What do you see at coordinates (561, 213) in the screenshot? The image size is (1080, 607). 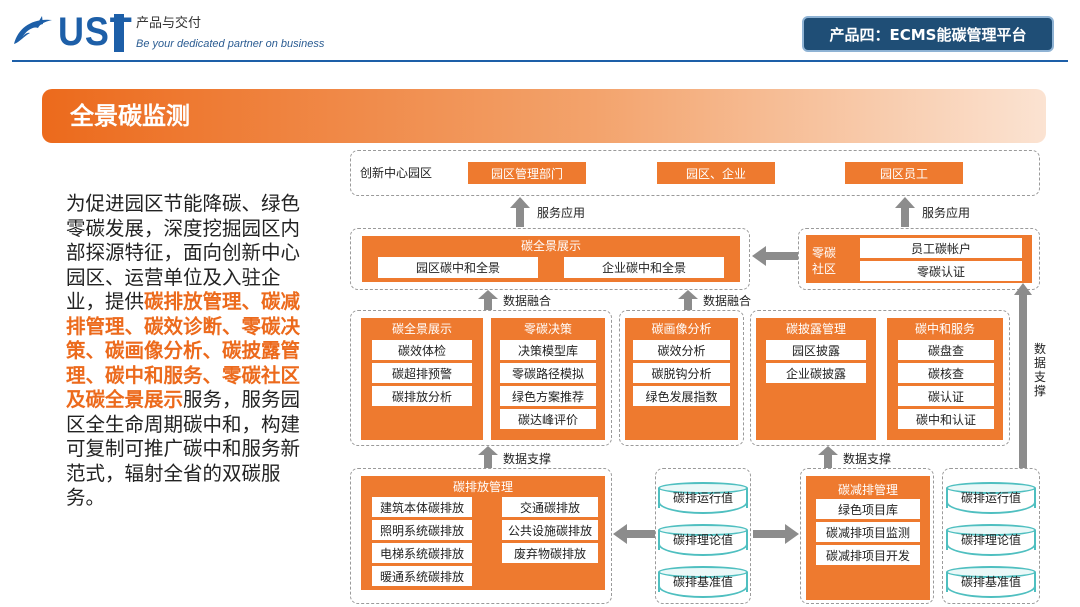 I see `service-app-label-left: 服务应用` at bounding box center [561, 213].